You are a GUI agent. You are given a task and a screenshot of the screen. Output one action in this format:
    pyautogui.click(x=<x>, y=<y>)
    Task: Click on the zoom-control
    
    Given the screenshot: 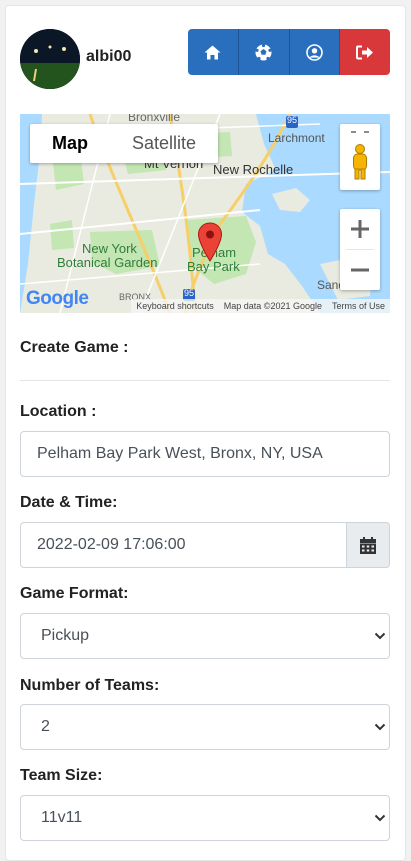 What is the action you would take?
    pyautogui.click(x=360, y=249)
    